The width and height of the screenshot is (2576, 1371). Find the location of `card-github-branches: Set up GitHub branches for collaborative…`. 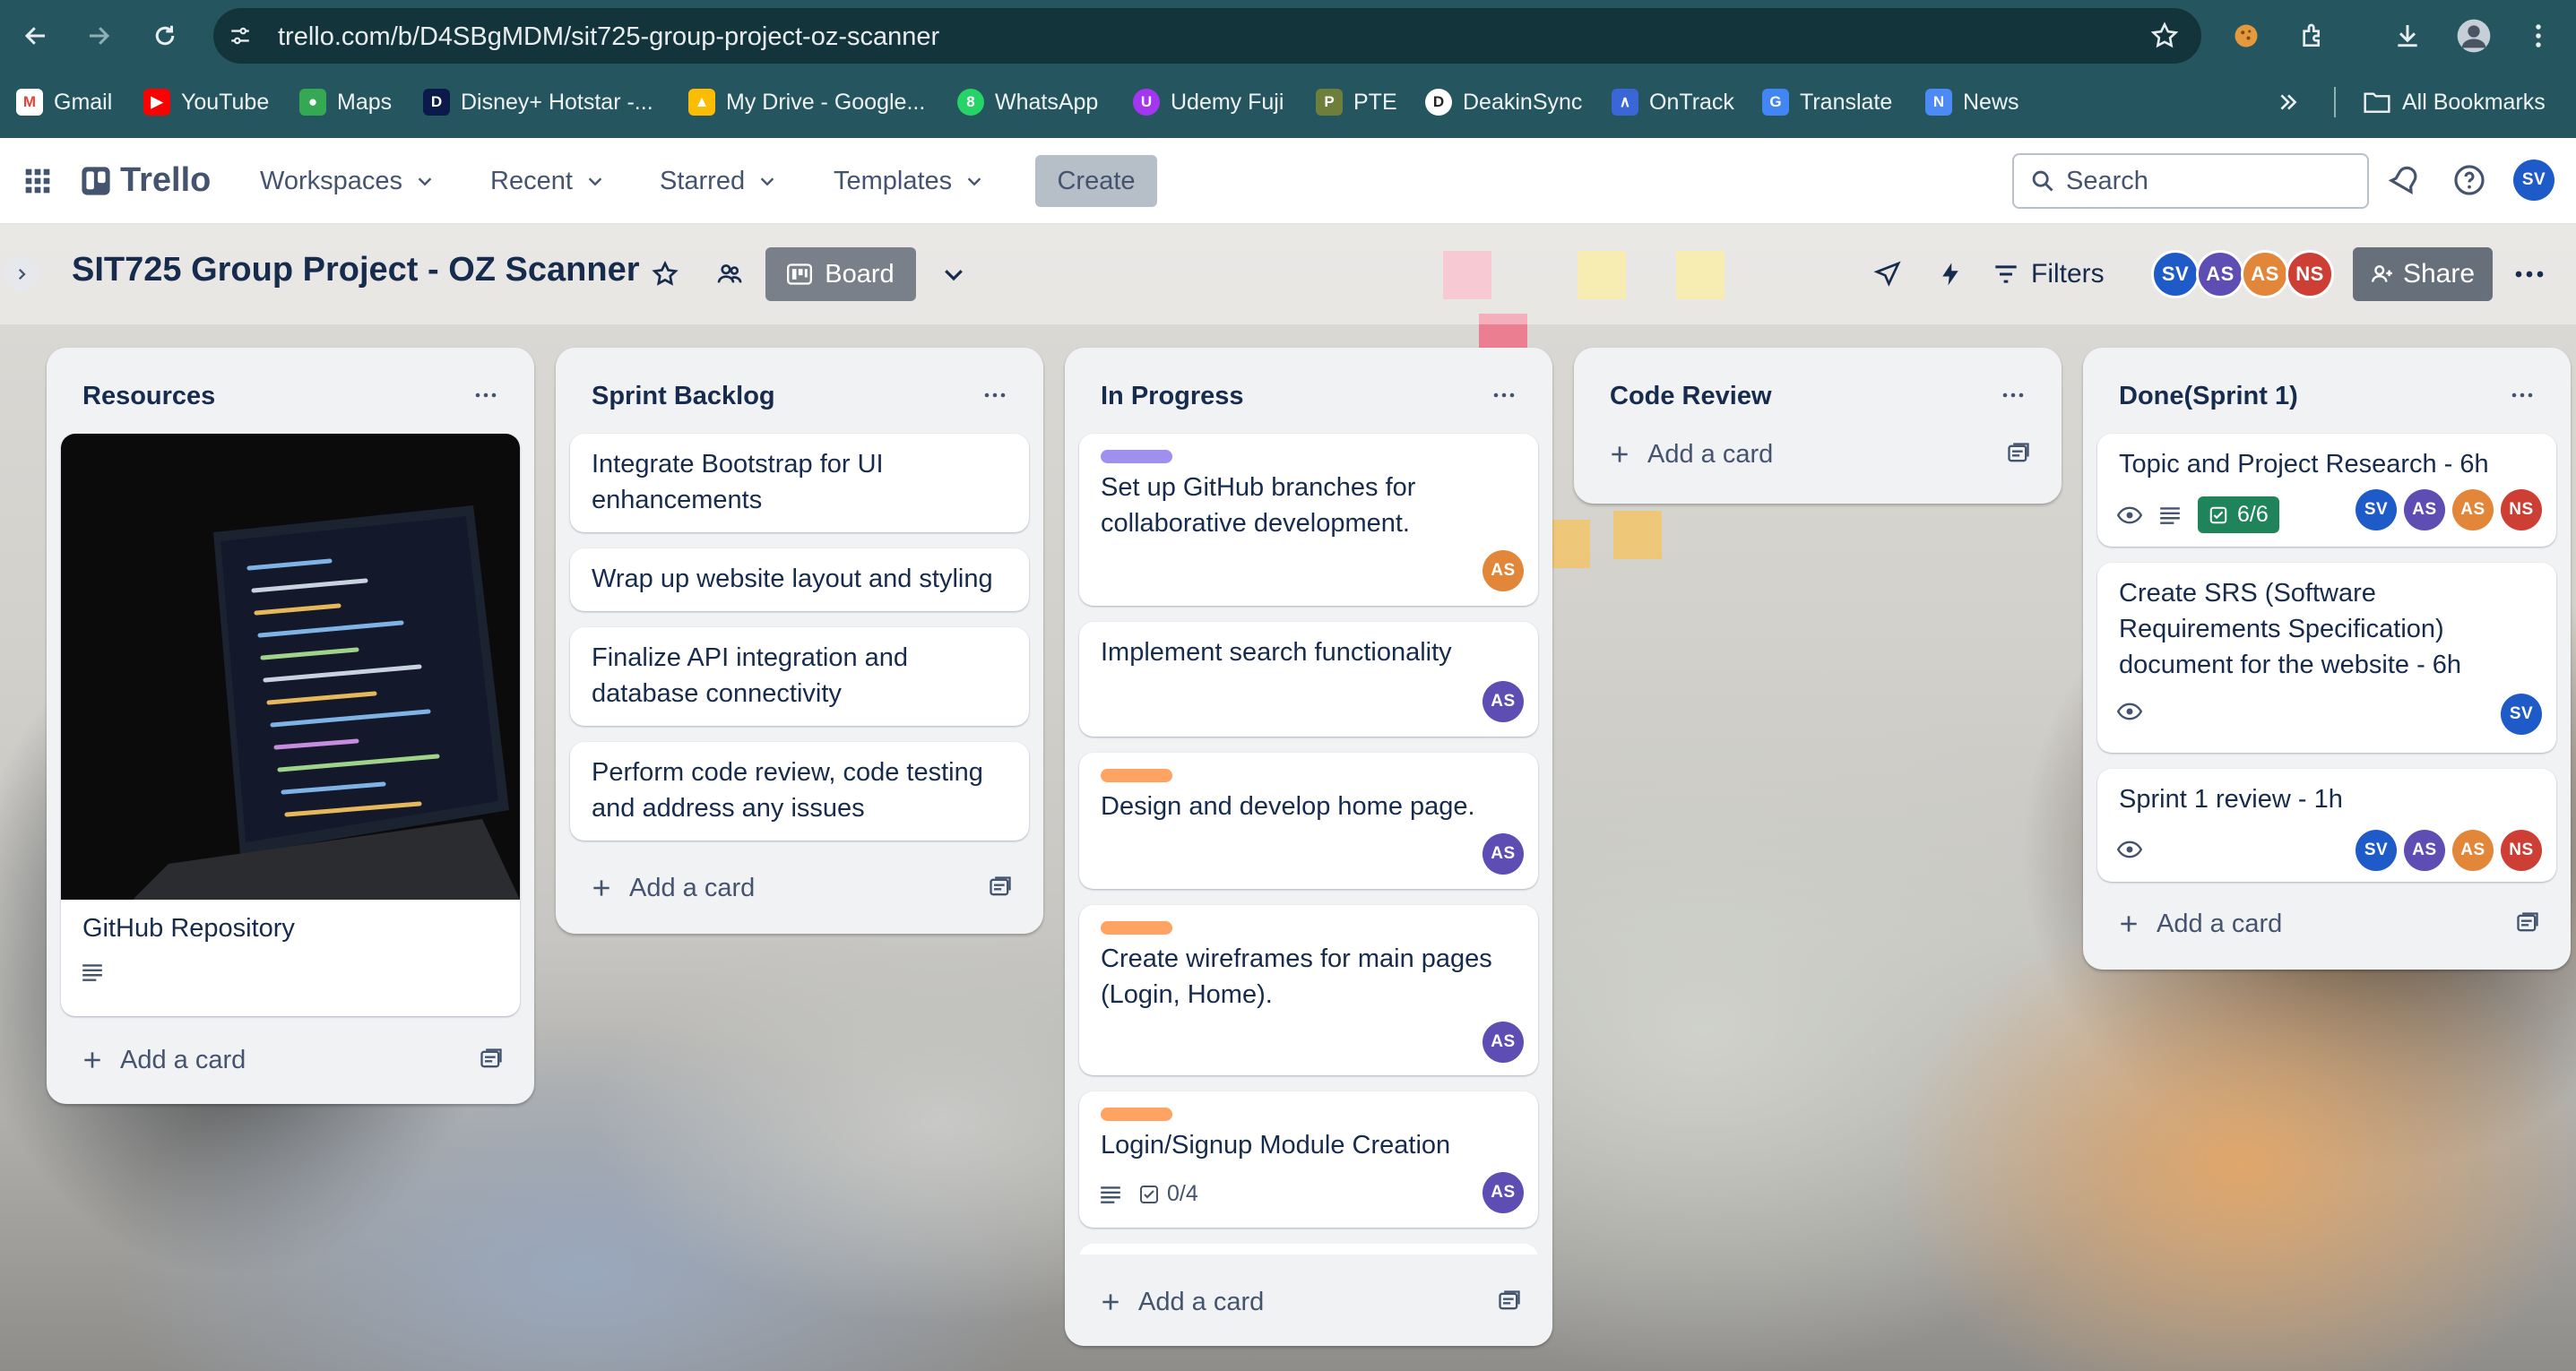

card-github-branches: Set up GitHub branches for collaborative… is located at coordinates (1308, 520).